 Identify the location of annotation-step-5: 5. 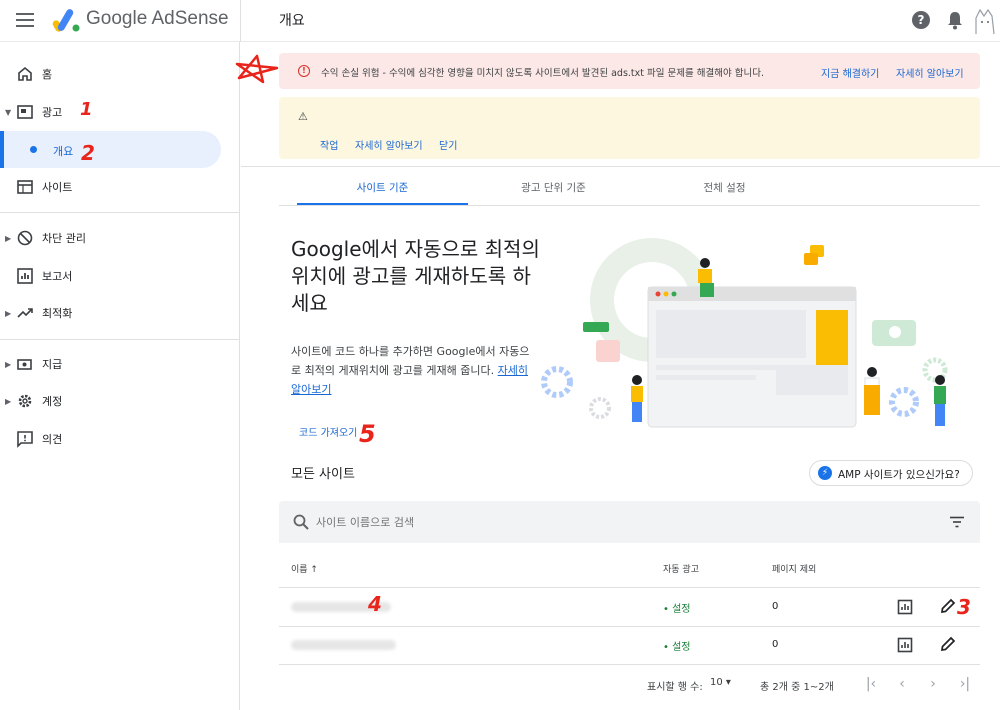
(367, 434).